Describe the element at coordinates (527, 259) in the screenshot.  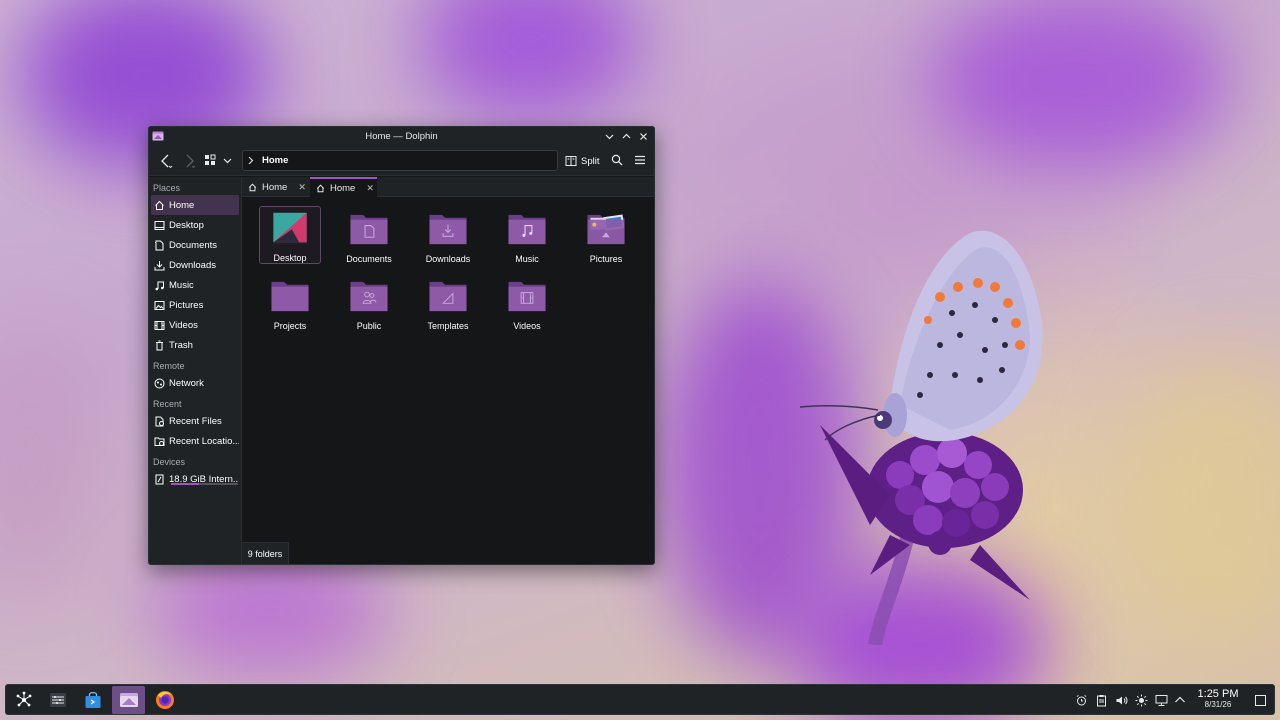
I see `folder-label: Music` at that location.